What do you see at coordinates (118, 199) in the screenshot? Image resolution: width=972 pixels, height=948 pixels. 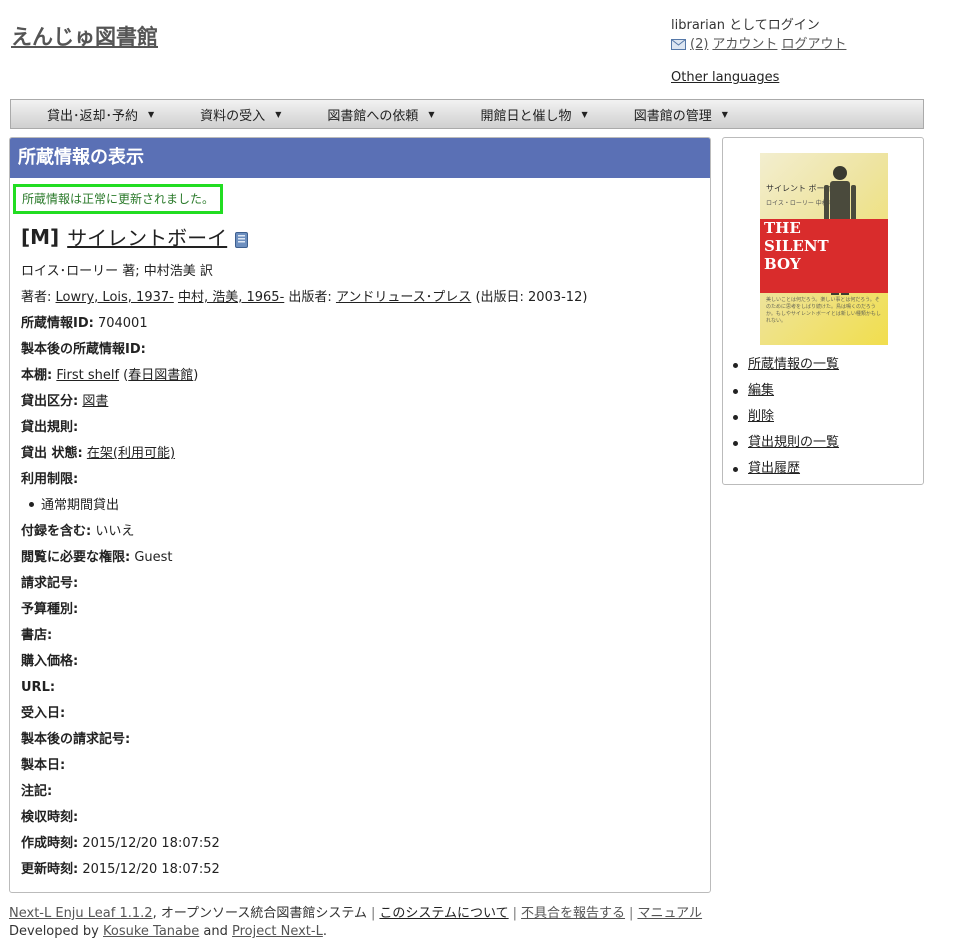 I see `success-notice: 所蔵情報は正常に更新されました。` at bounding box center [118, 199].